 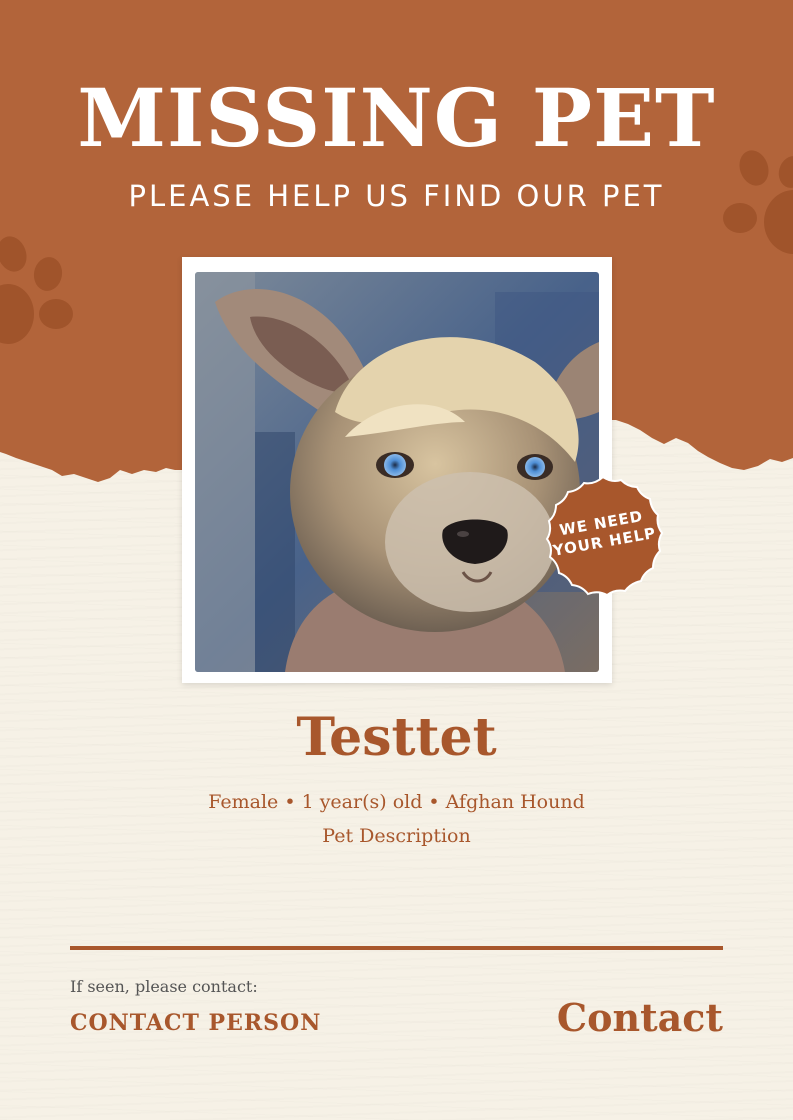 I want to click on contact-person: CONTACT PERSON, so click(x=196, y=1023).